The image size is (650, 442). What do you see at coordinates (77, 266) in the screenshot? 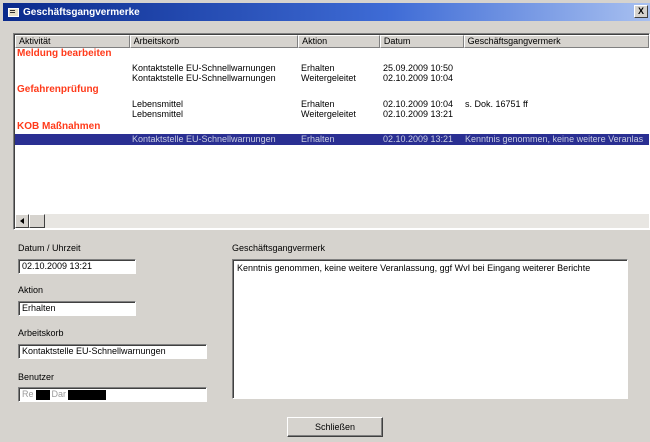
I see `datum-field: 02.10.2009 13:21` at bounding box center [77, 266].